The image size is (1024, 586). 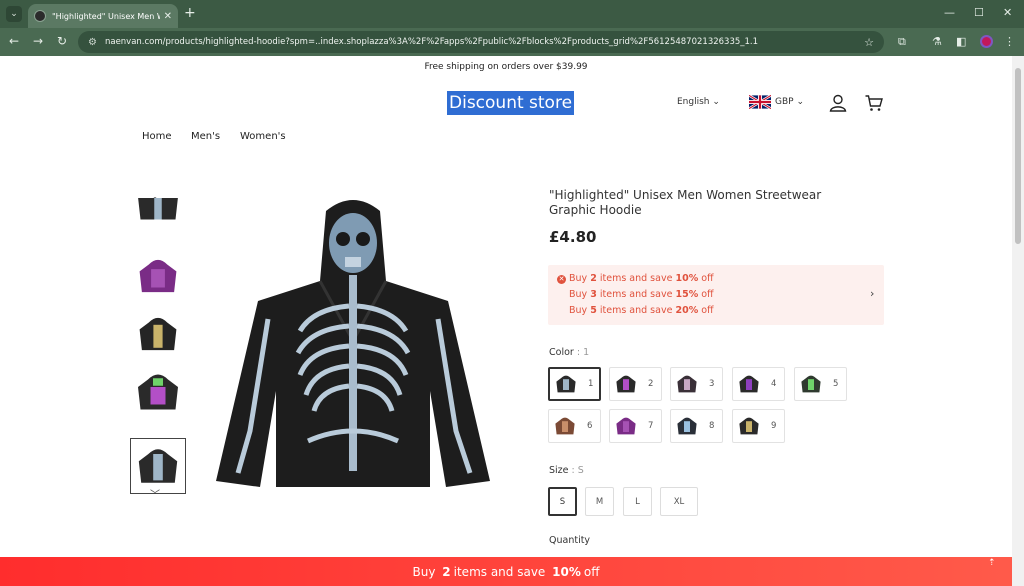 What do you see at coordinates (14, 41) in the screenshot?
I see `back-icon: ←` at bounding box center [14, 41].